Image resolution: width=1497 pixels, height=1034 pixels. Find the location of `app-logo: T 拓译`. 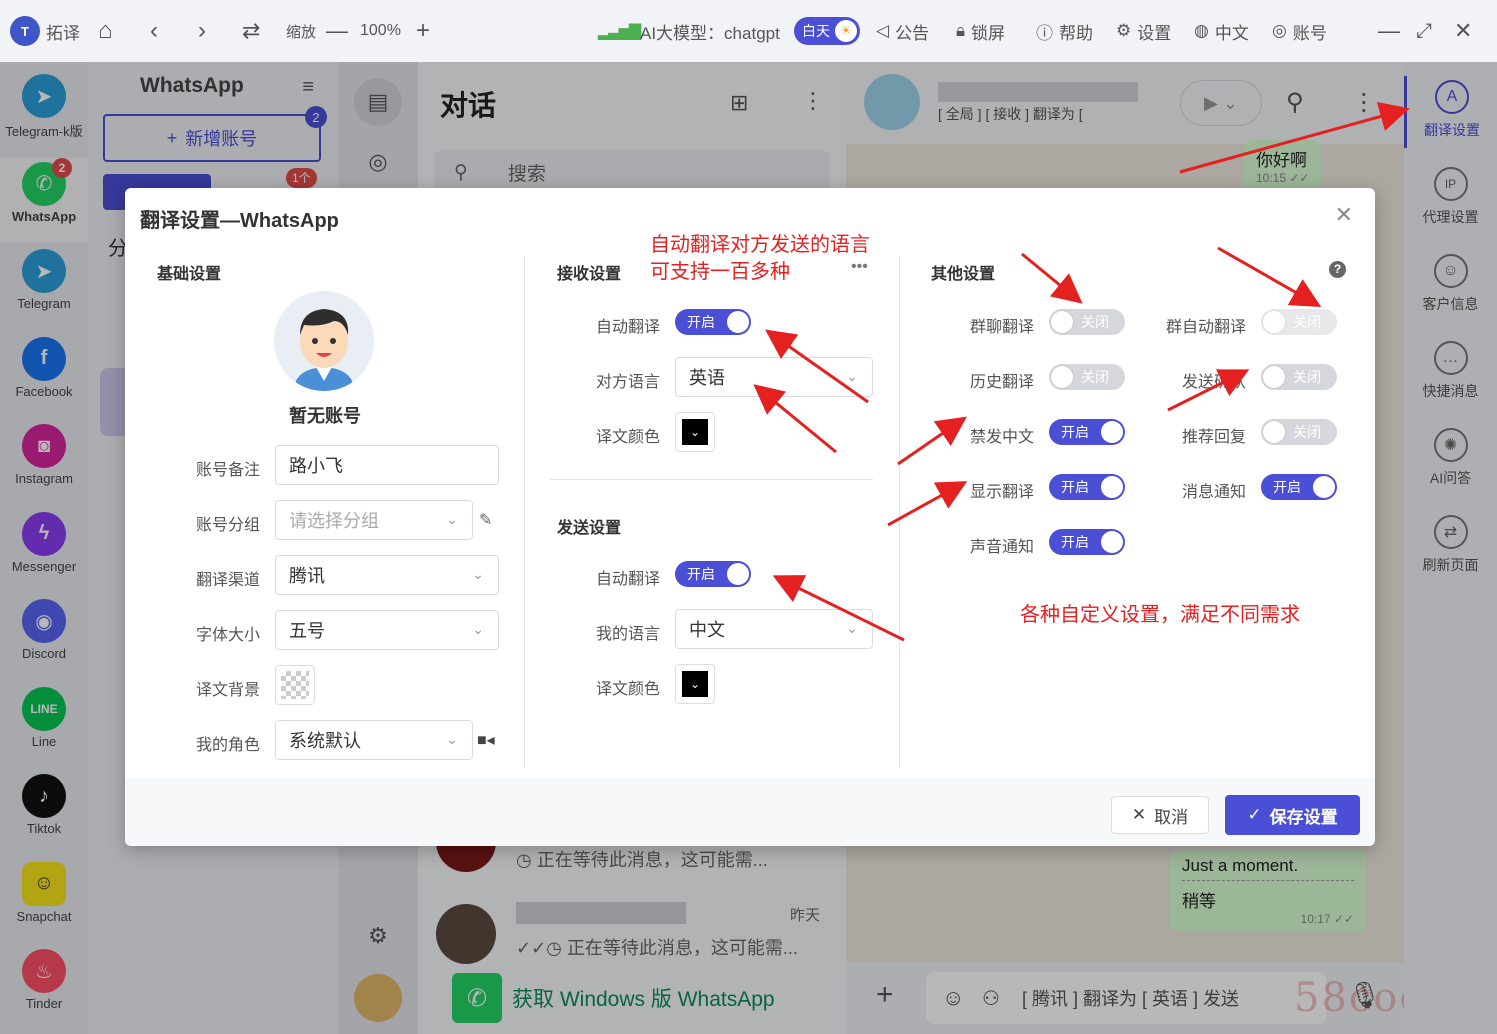

app-logo: T 拓译 is located at coordinates (45, 31).